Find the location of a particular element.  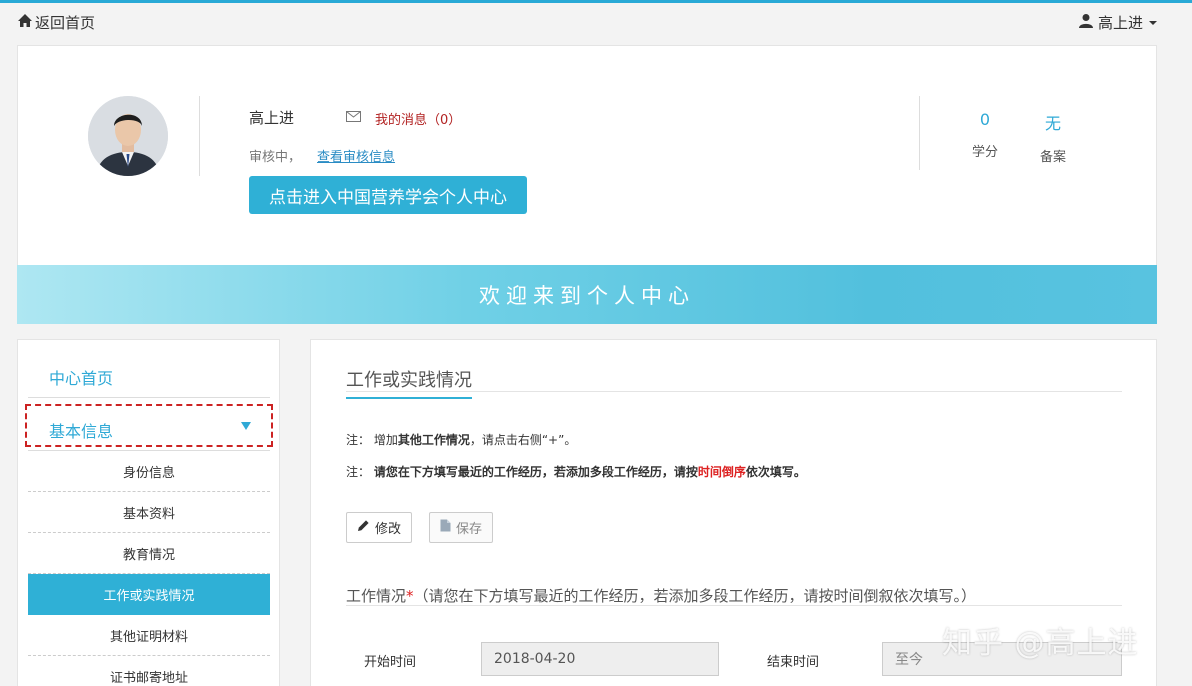

required-mark: * is located at coordinates (410, 596).